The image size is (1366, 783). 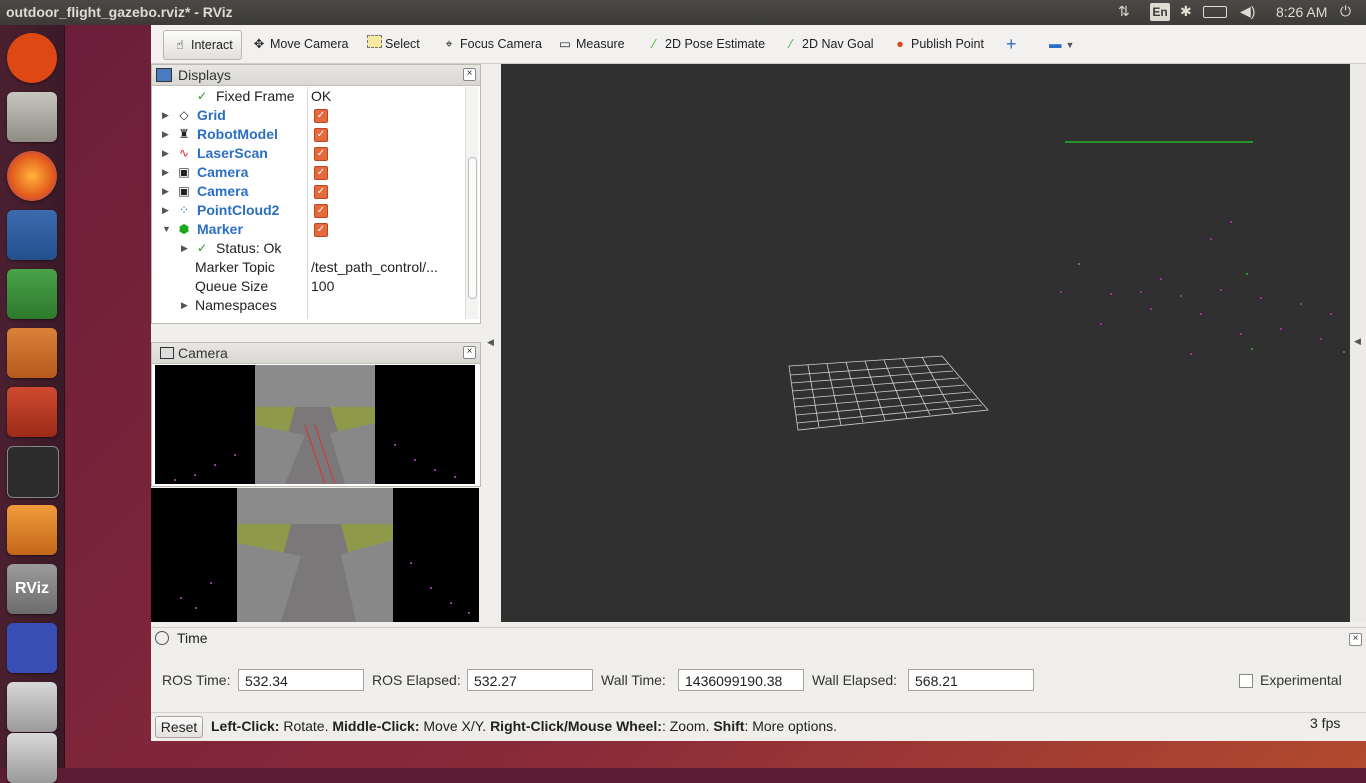 I want to click on queue-size-value: 100, so click(x=385, y=286).